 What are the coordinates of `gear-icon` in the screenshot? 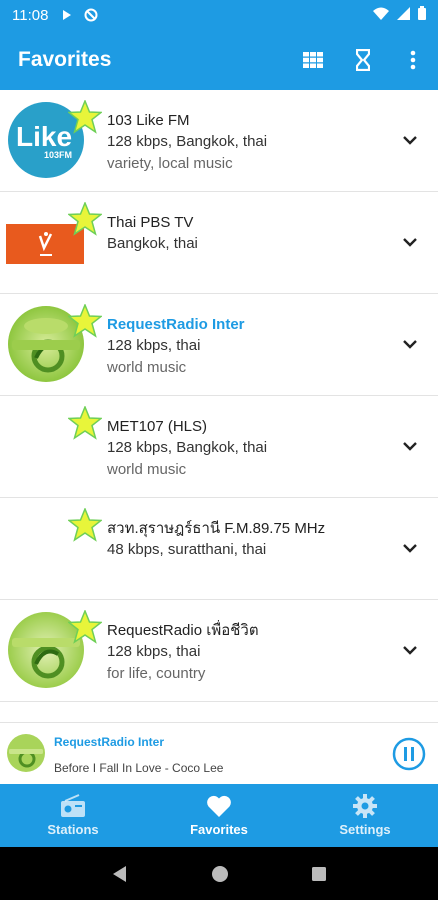 It's located at (365, 806).